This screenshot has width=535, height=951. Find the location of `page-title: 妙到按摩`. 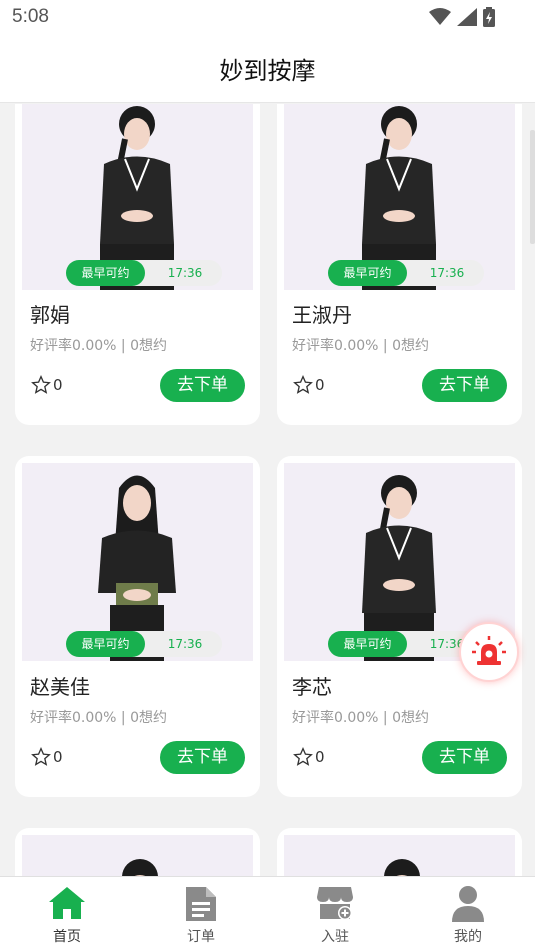

page-title: 妙到按摩 is located at coordinates (267, 71).